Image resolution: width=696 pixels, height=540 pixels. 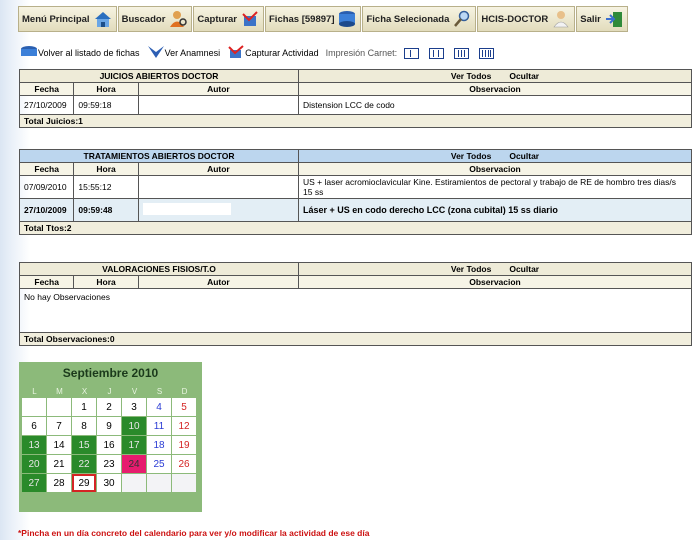 I want to click on calendar-day: 30, so click(x=109, y=483).